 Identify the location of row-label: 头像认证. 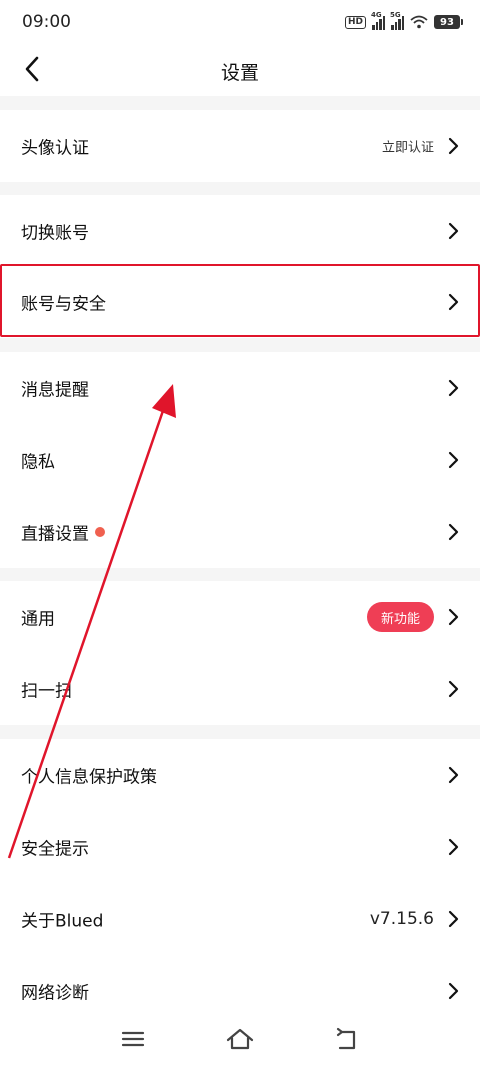
(55, 148).